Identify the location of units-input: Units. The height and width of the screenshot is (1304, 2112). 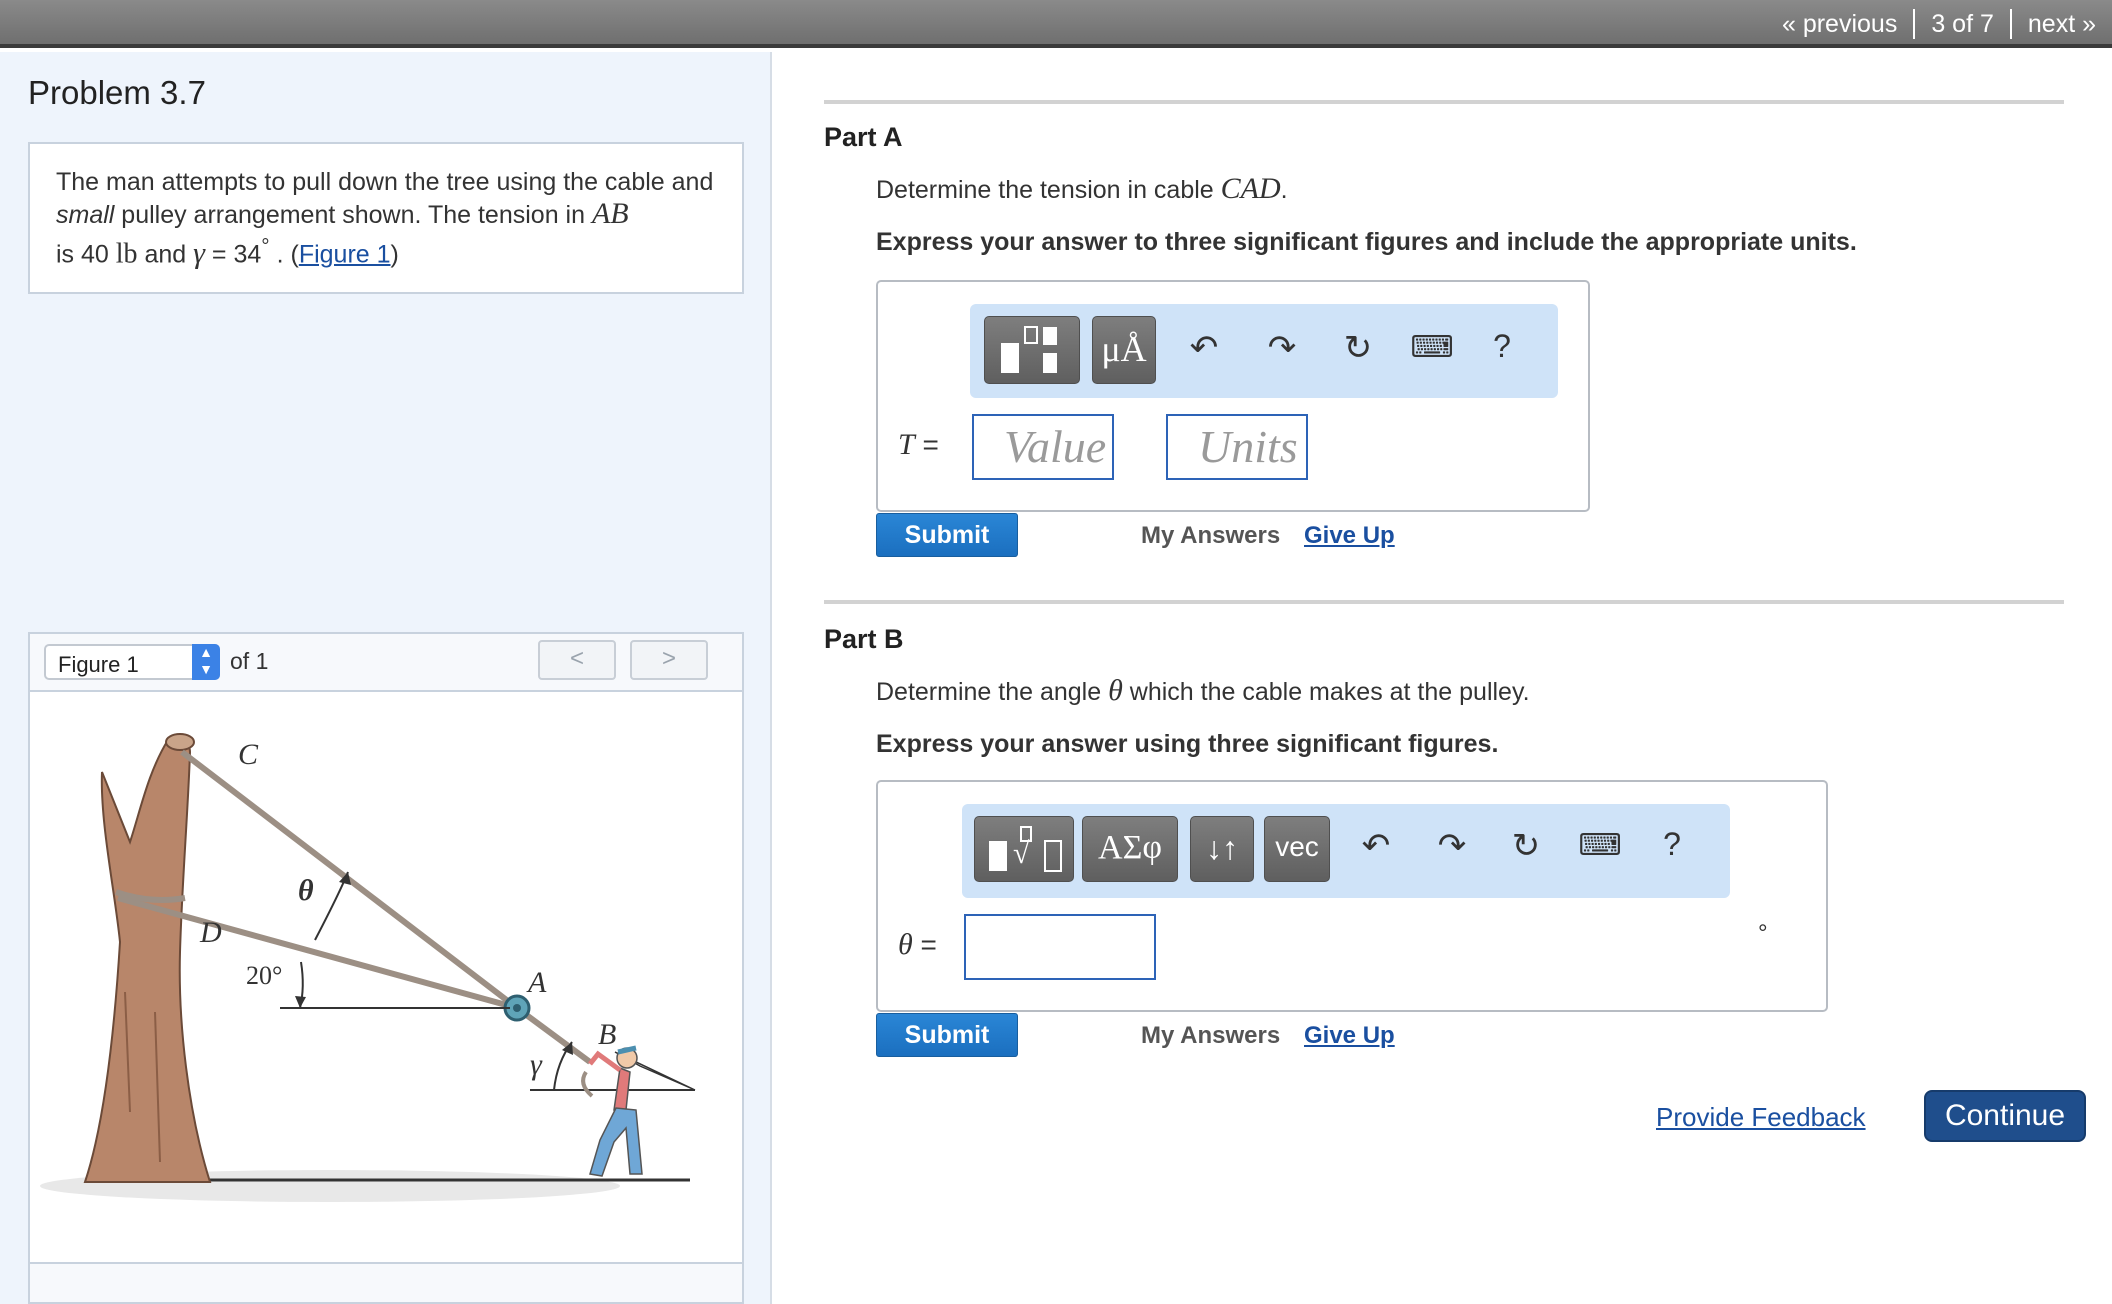
(1237, 447).